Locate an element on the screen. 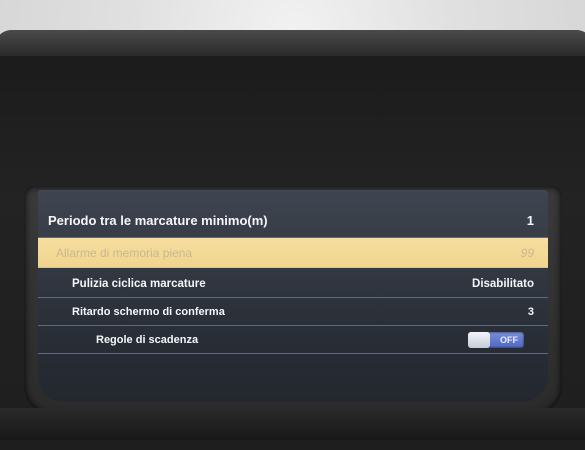 The height and width of the screenshot is (450, 585). toggle-state-label: OFF is located at coordinates (509, 339).